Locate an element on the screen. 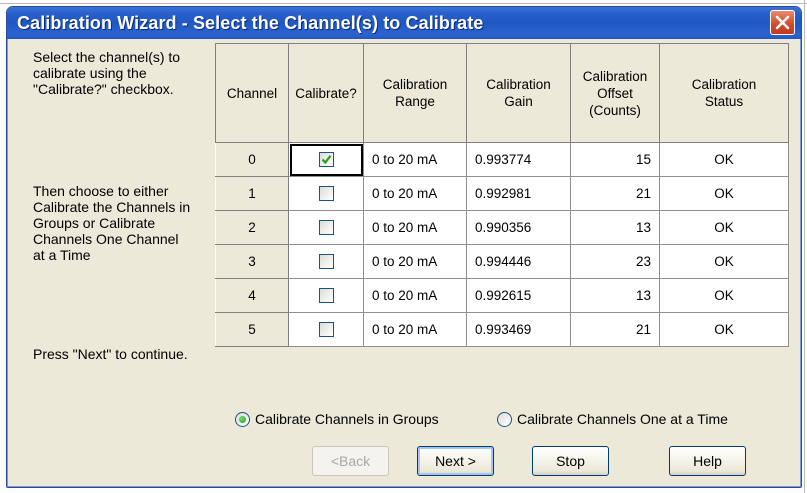 The height and width of the screenshot is (493, 807). radio-selected-dot is located at coordinates (242, 419).